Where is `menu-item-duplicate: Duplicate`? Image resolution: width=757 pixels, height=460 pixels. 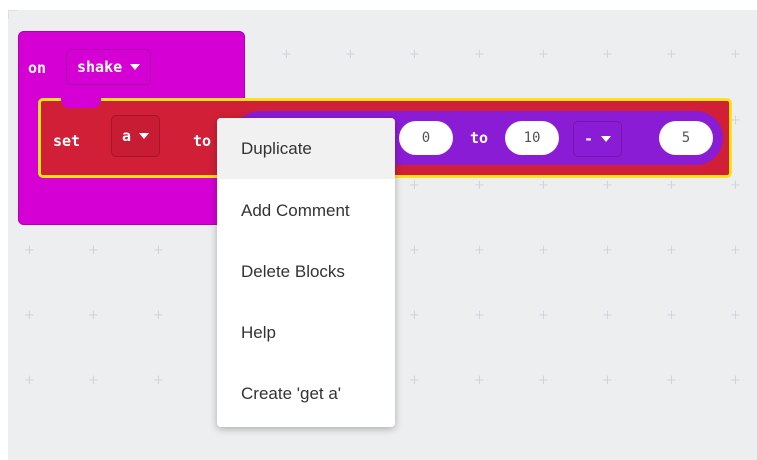
menu-item-duplicate: Duplicate is located at coordinates (306, 148).